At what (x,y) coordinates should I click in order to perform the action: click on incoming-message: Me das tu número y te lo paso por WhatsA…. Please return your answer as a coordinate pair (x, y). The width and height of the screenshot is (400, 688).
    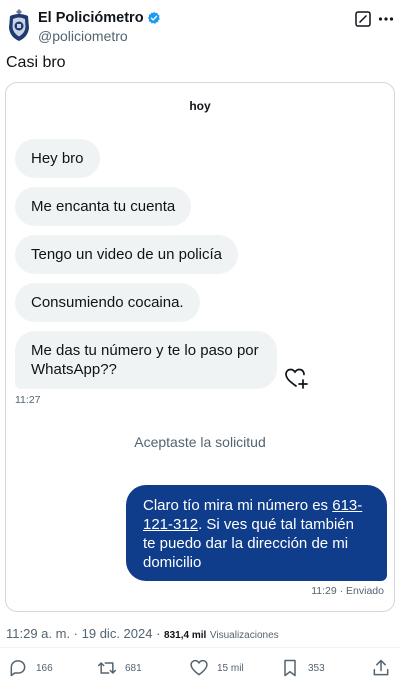
    Looking at the image, I should click on (146, 360).